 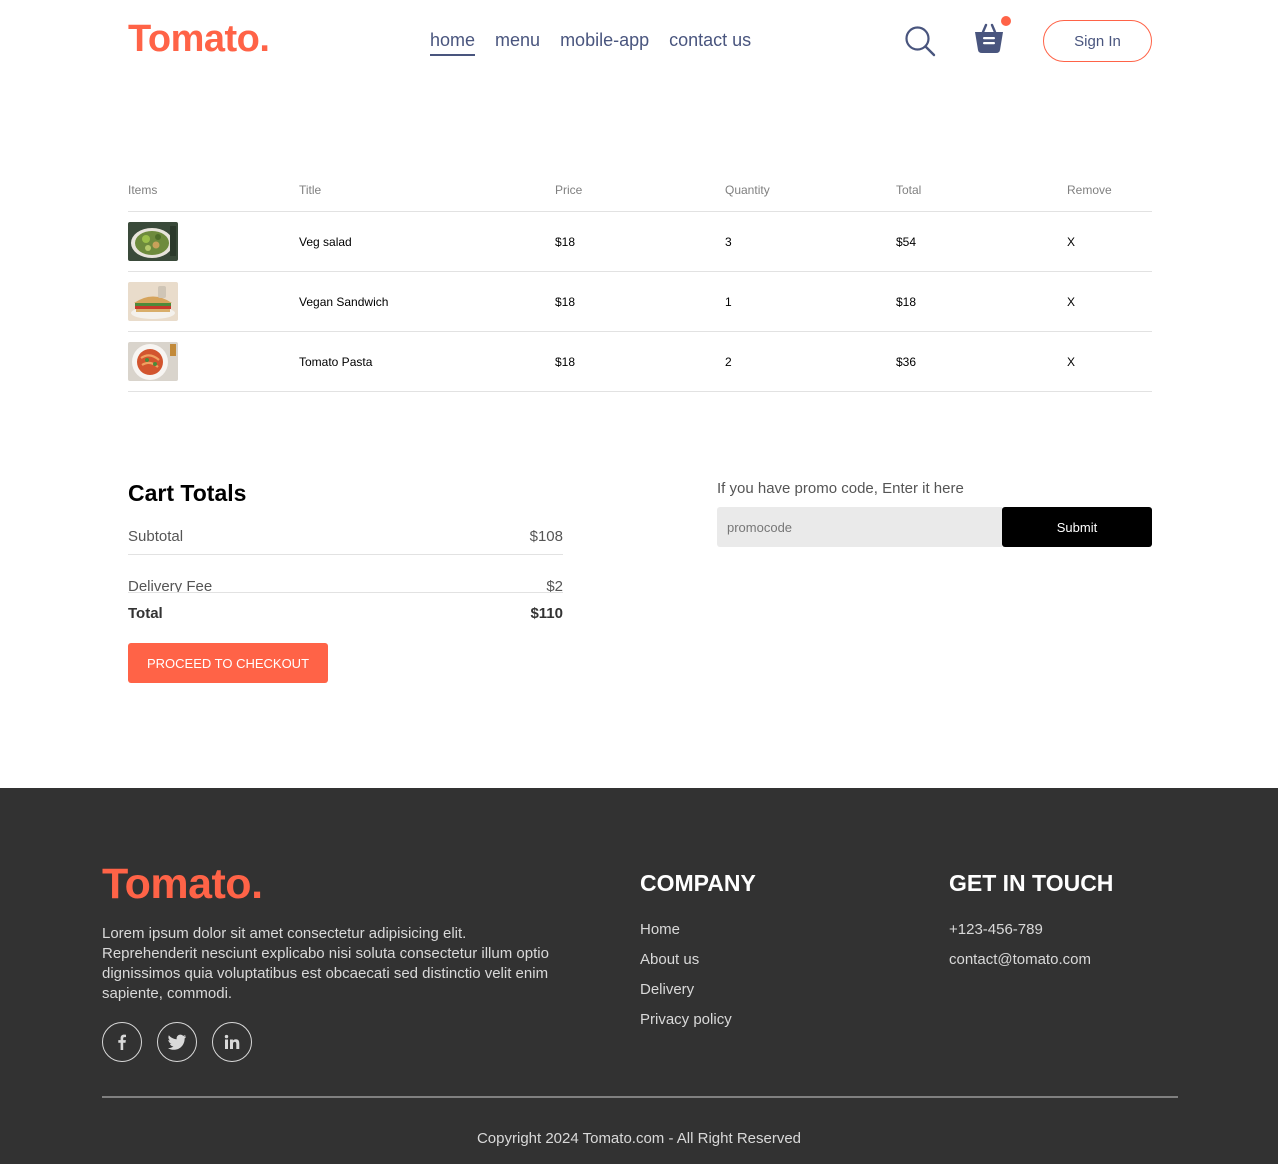 I want to click on item-quantity: 3, so click(x=728, y=241).